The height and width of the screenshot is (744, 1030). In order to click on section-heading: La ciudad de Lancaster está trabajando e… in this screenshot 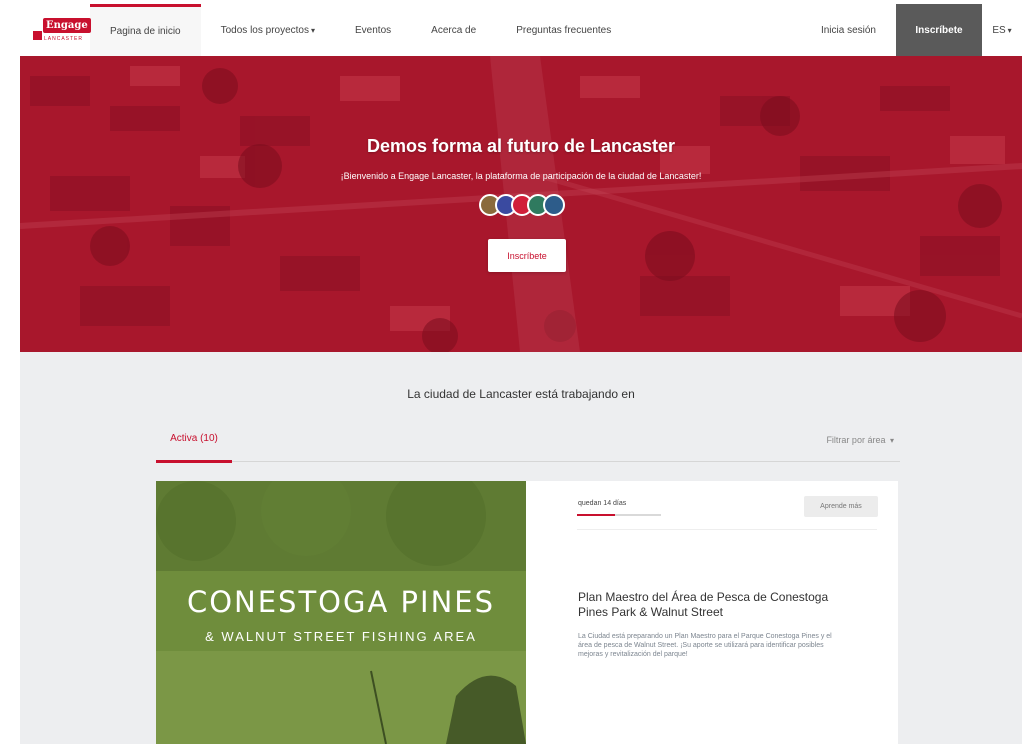, I will do `click(521, 394)`.